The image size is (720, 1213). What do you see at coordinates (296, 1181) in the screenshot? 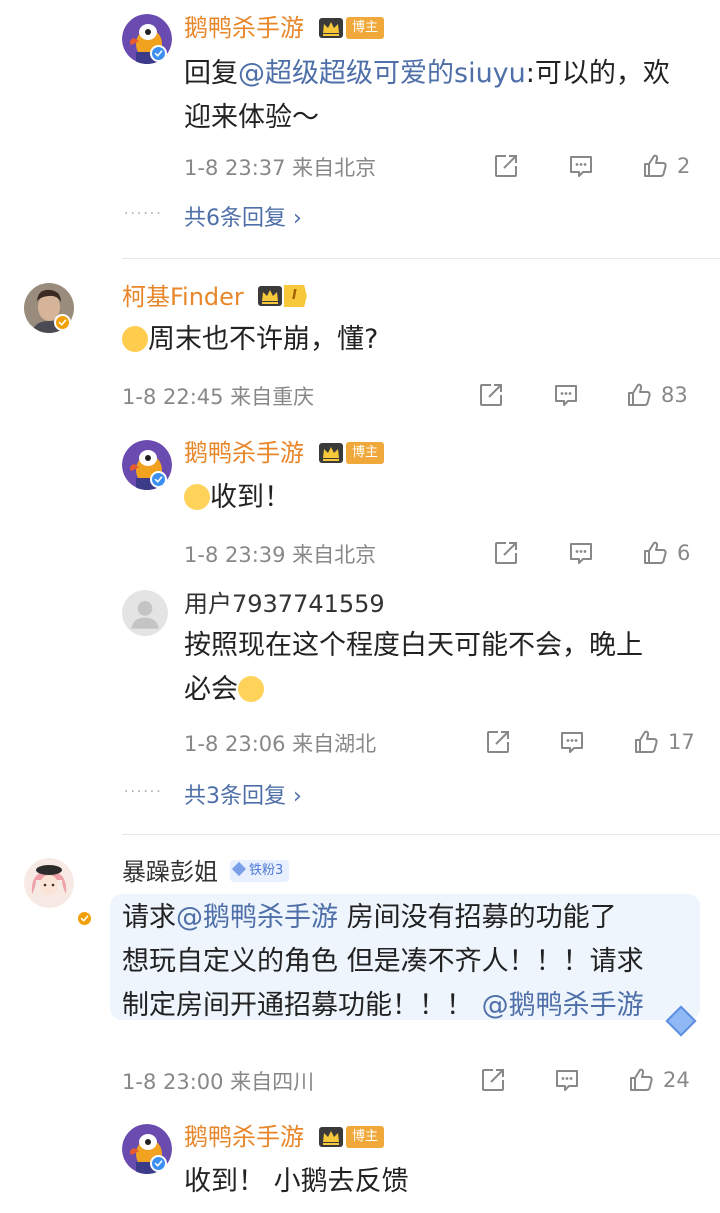
I see `reply-text: 收到！ 小鹅去反馈` at bounding box center [296, 1181].